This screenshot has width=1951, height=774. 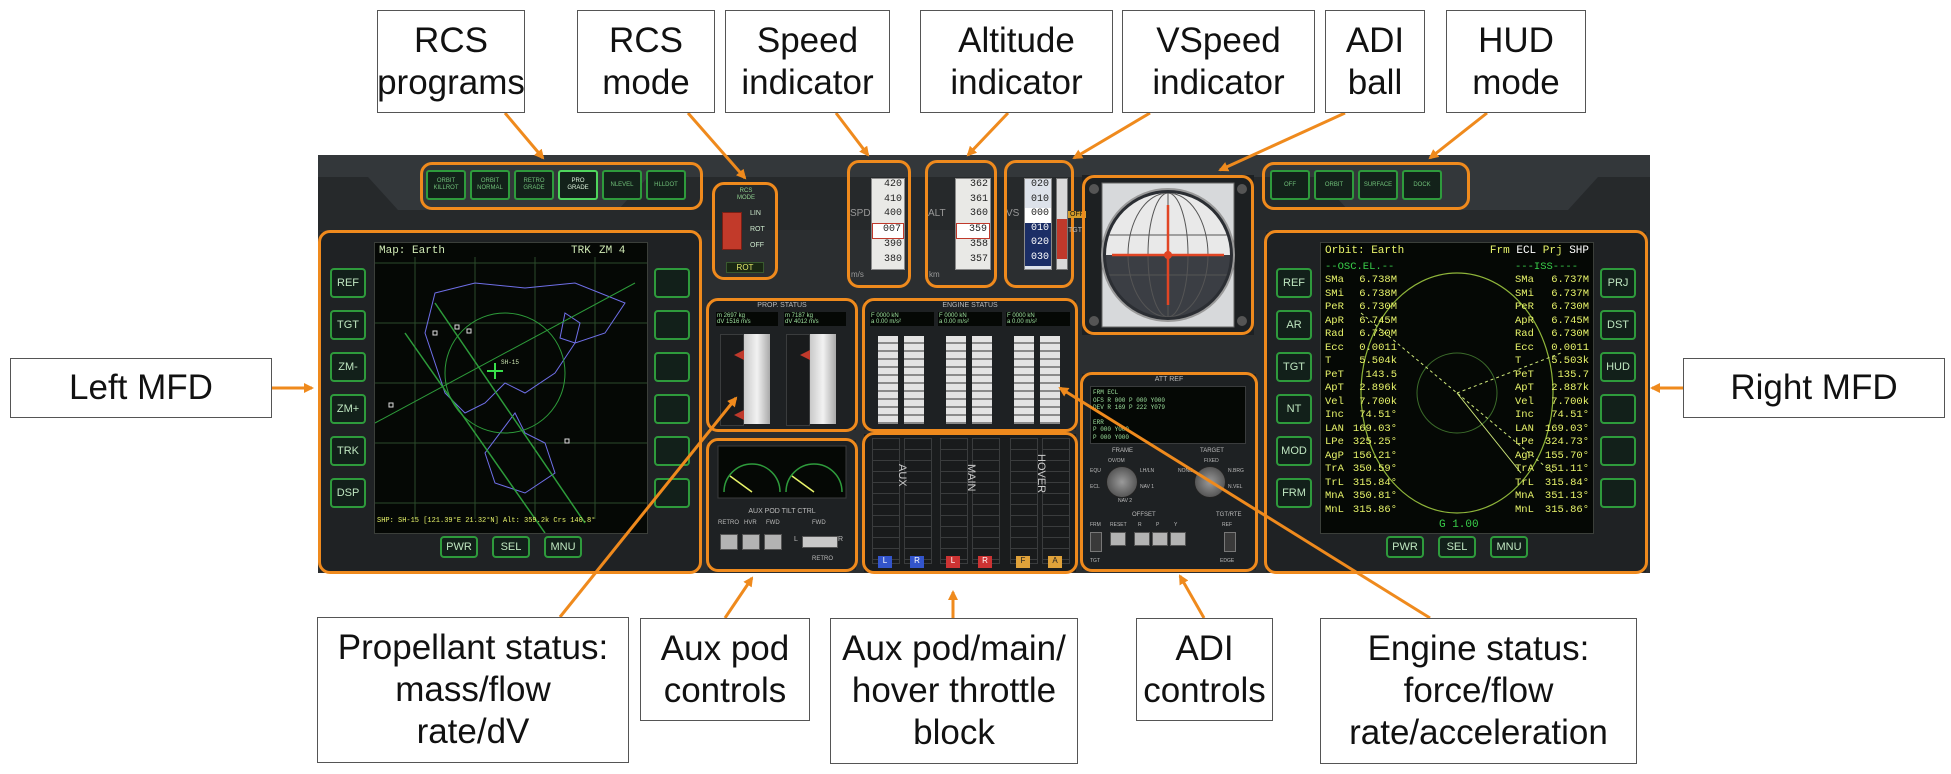 What do you see at coordinates (1456, 402) in the screenshot?
I see `highlight-right-mfd` at bounding box center [1456, 402].